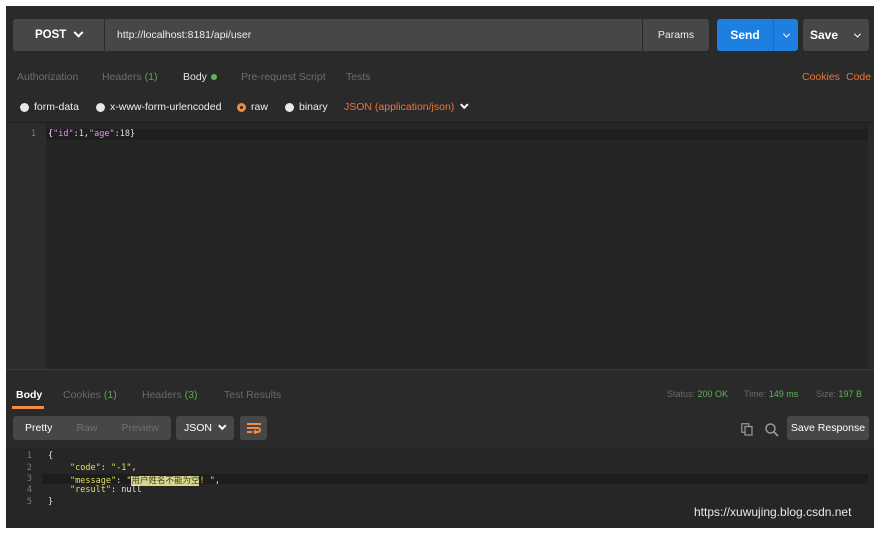 Image resolution: width=874 pixels, height=536 pixels. What do you see at coordinates (26, 246) in the screenshot?
I see `editor-gutter: 1` at bounding box center [26, 246].